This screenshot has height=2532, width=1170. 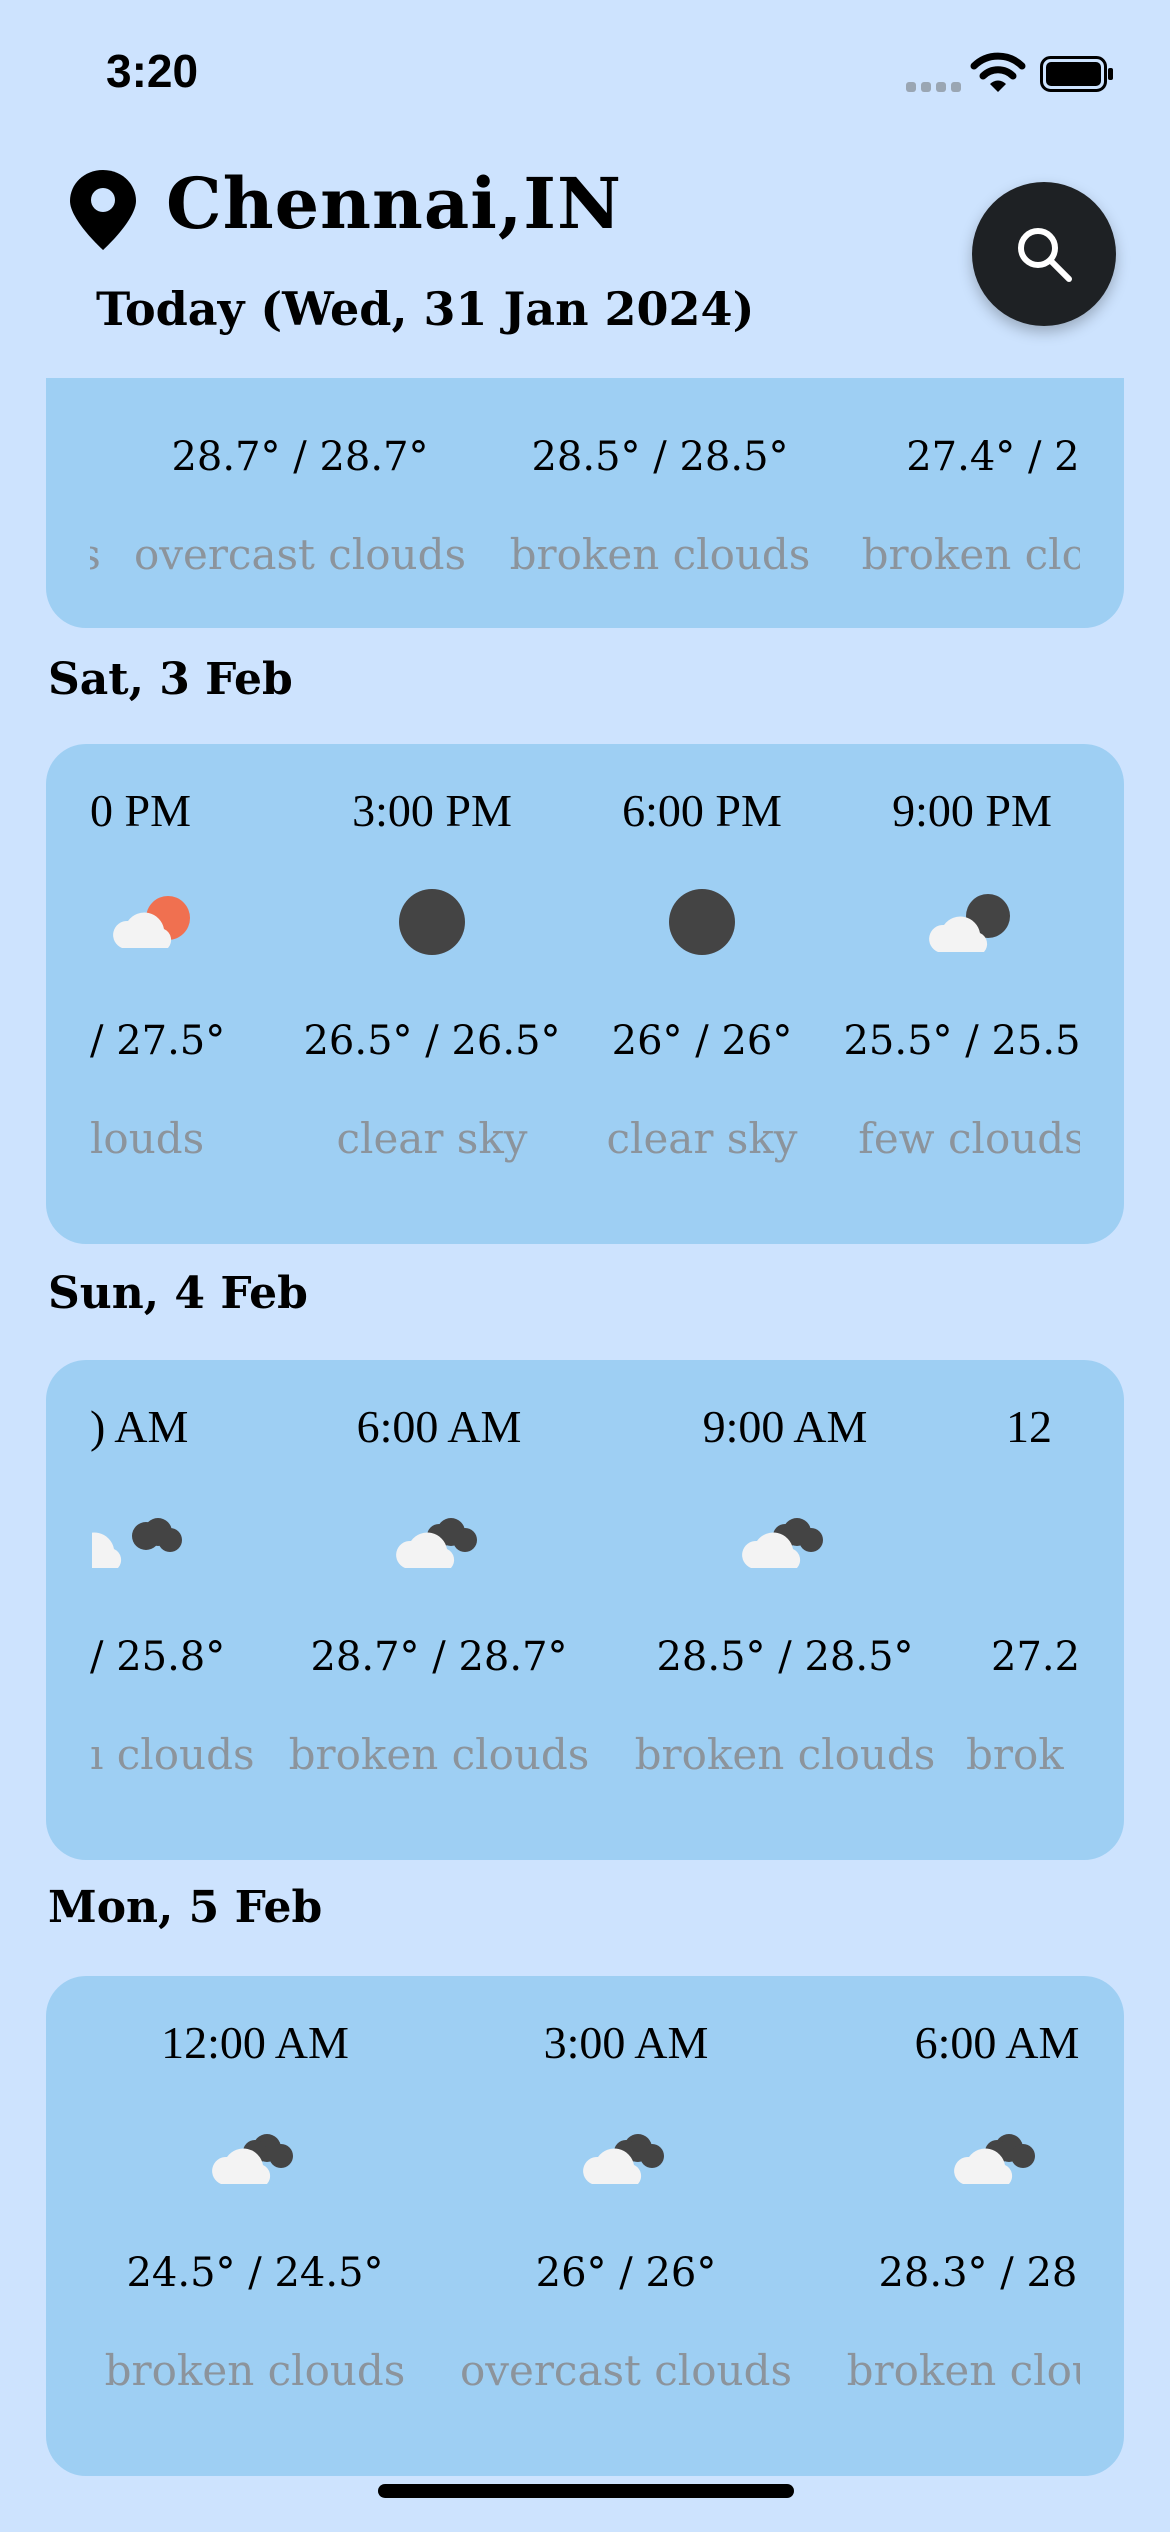 What do you see at coordinates (998, 72) in the screenshot?
I see `wifi-icon` at bounding box center [998, 72].